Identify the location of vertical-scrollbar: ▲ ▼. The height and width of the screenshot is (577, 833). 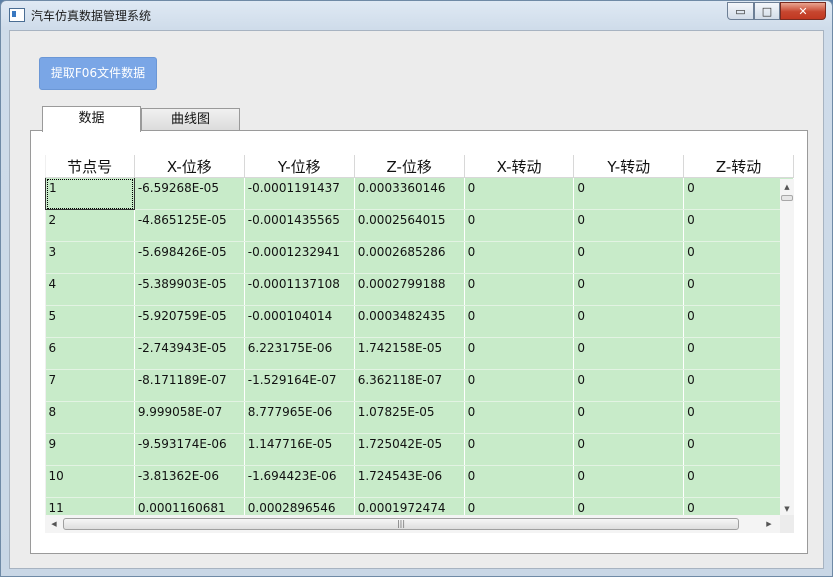
(787, 347).